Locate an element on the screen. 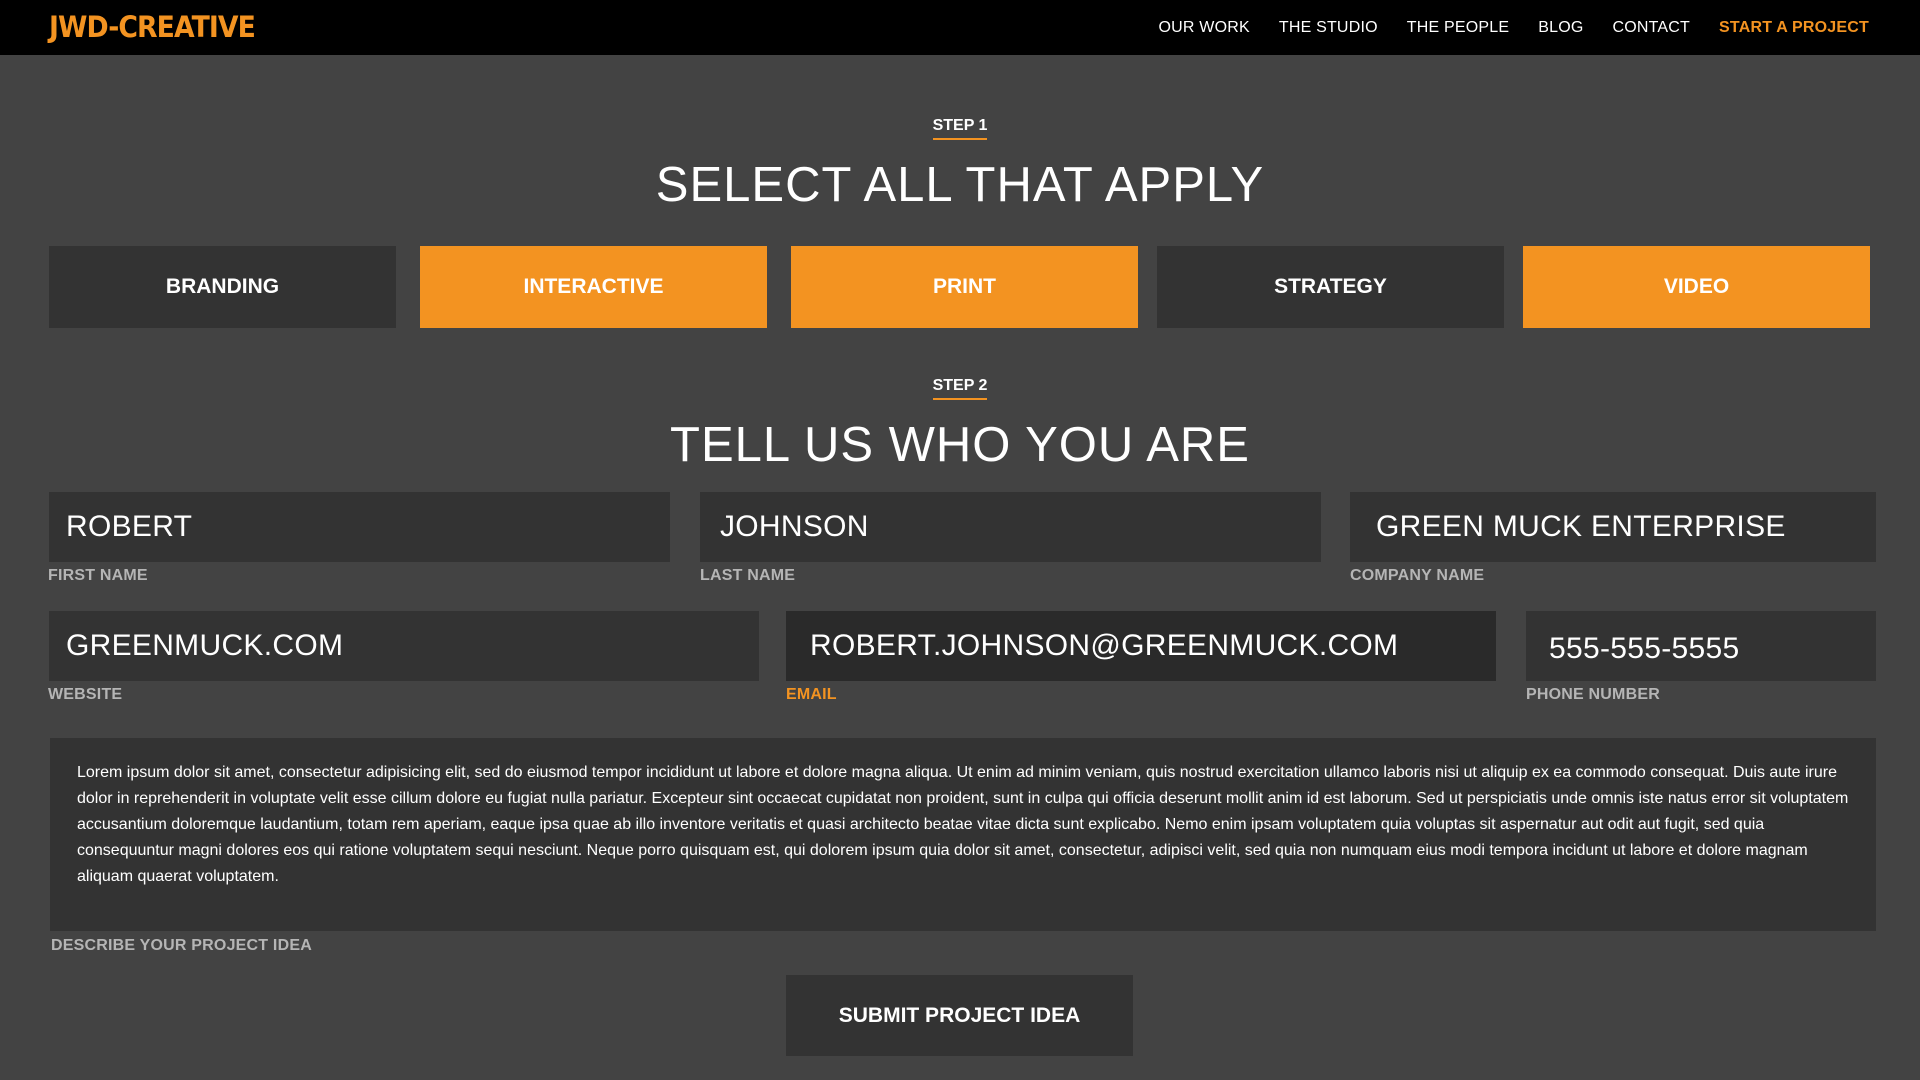  nav-item-the-people: THE PEOPLE is located at coordinates (1458, 28).